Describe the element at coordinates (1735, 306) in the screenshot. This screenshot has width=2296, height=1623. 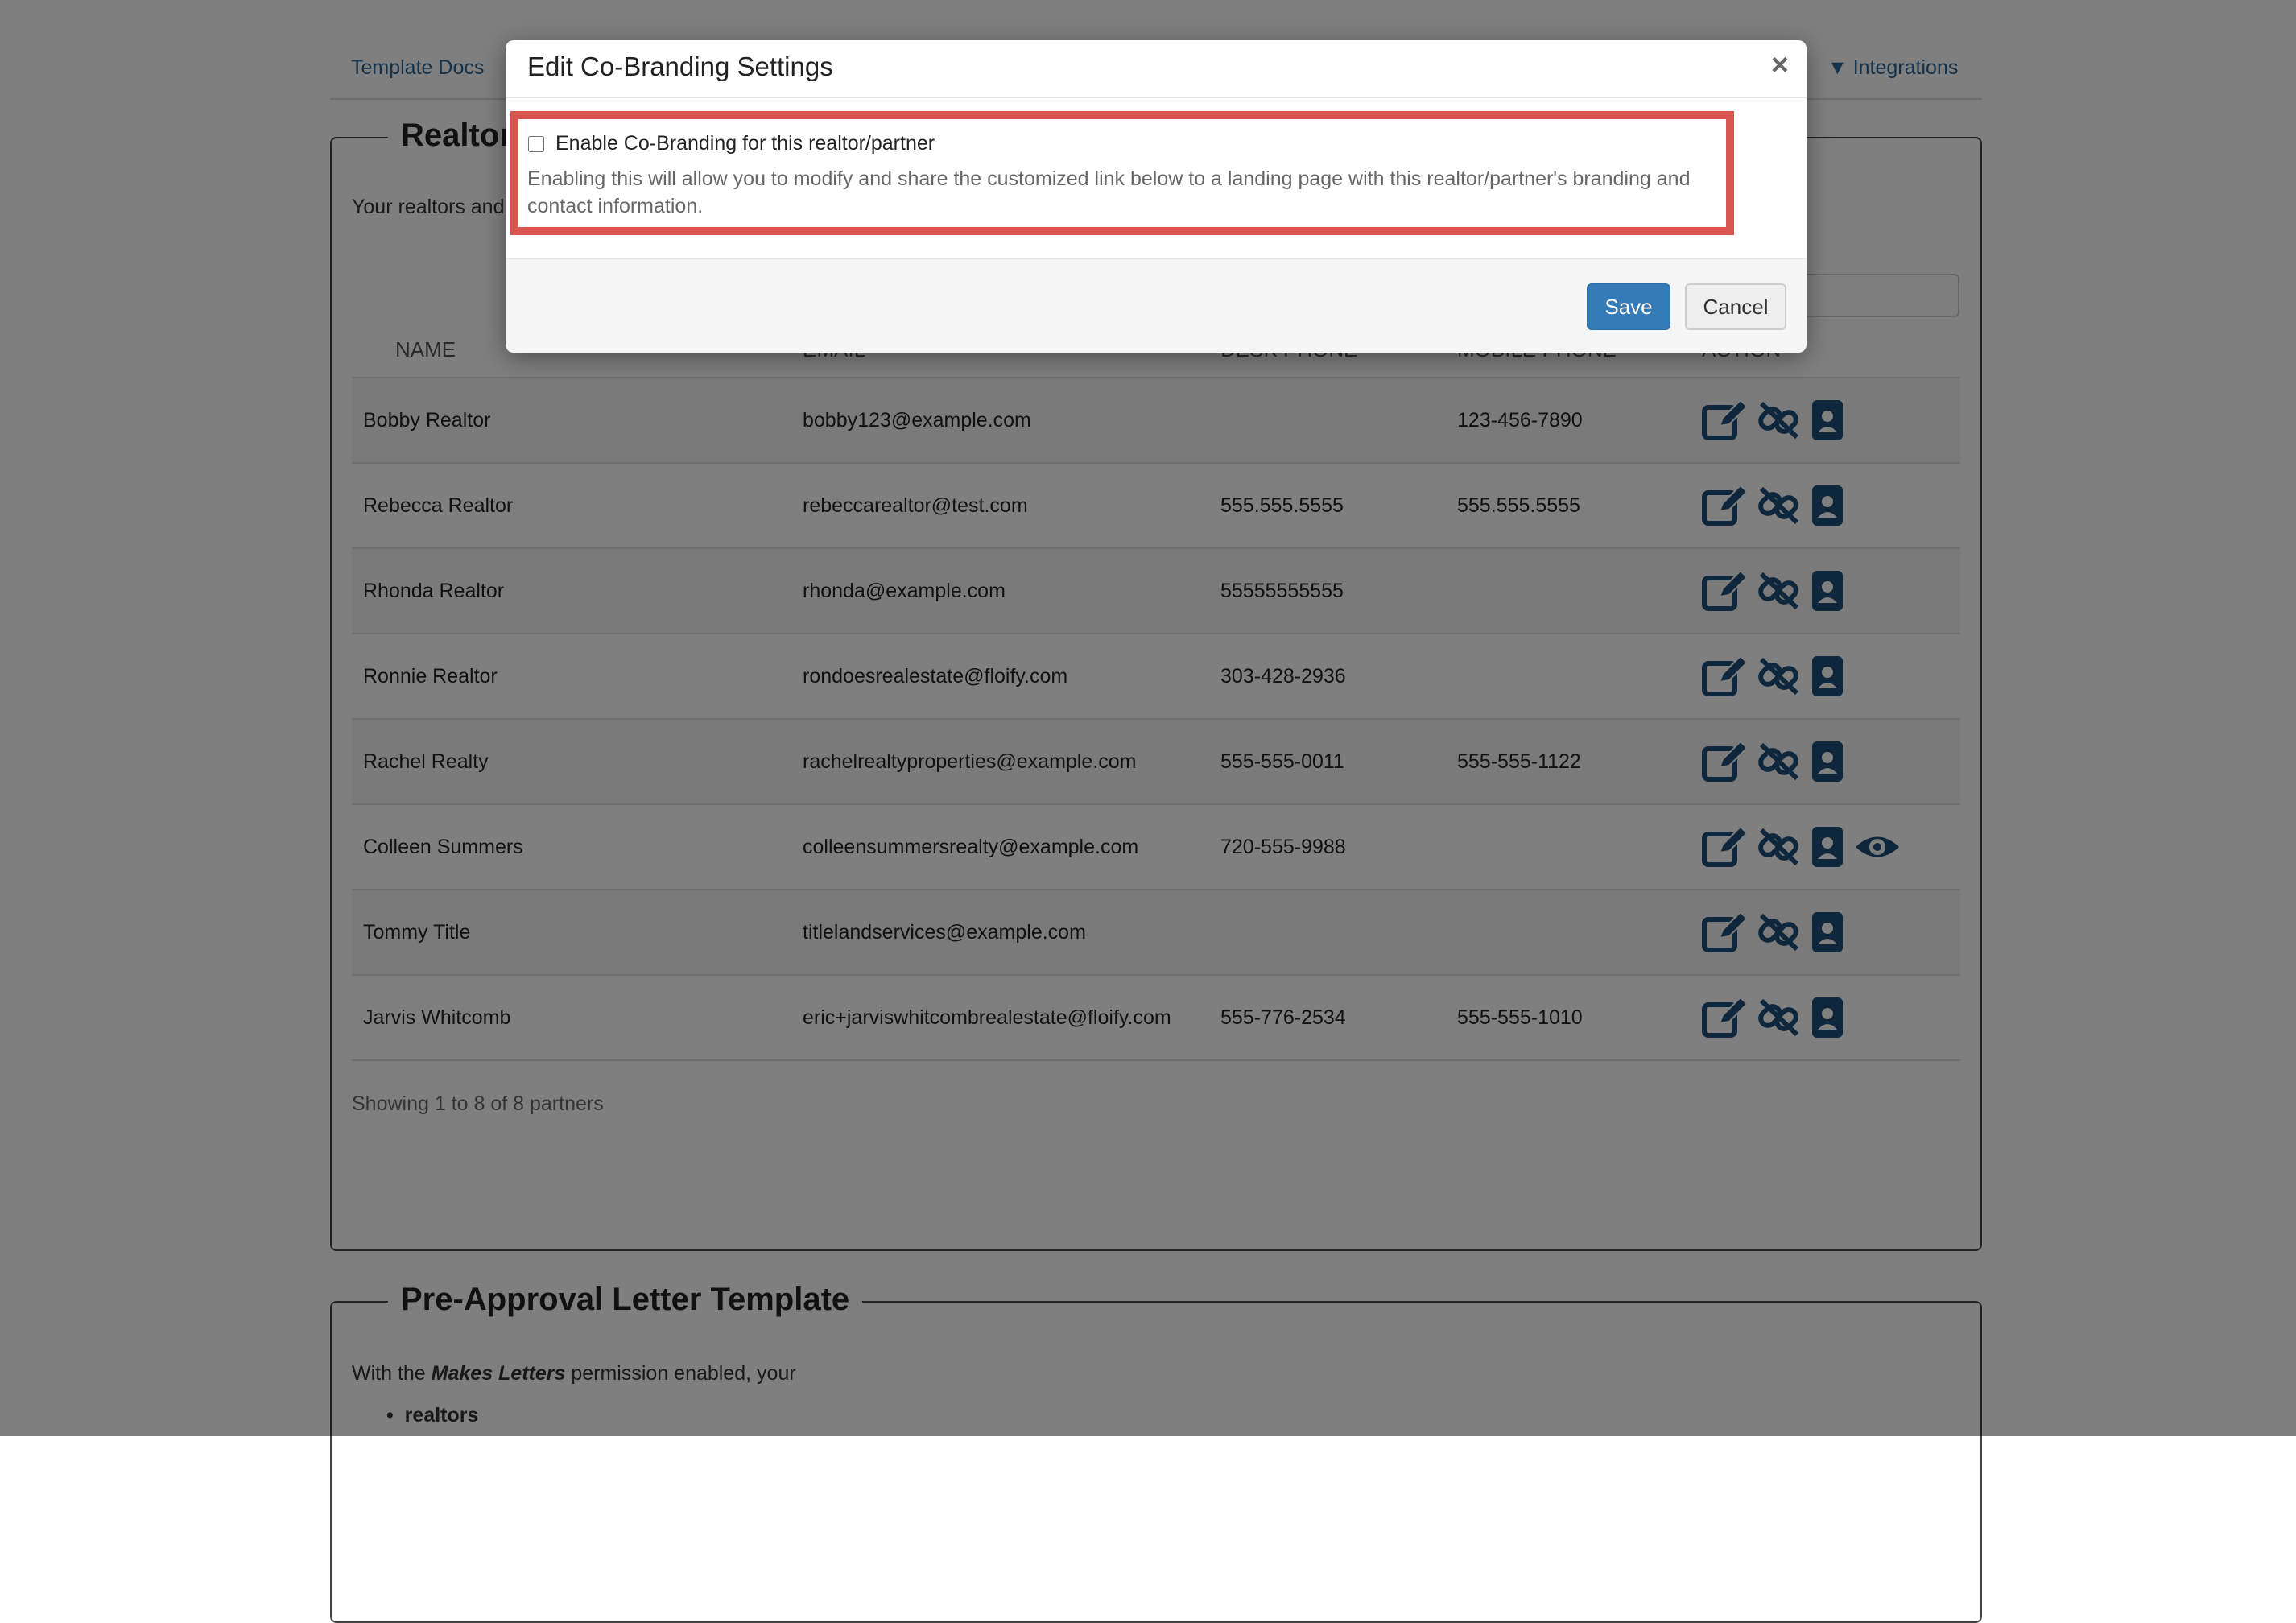
I see `cancel-button: Cancel` at that location.